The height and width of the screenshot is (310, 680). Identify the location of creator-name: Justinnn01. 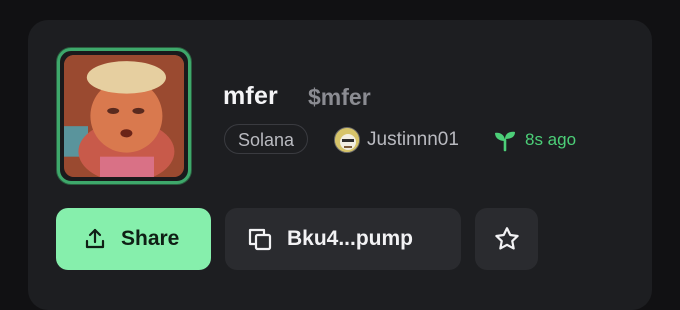
(413, 139).